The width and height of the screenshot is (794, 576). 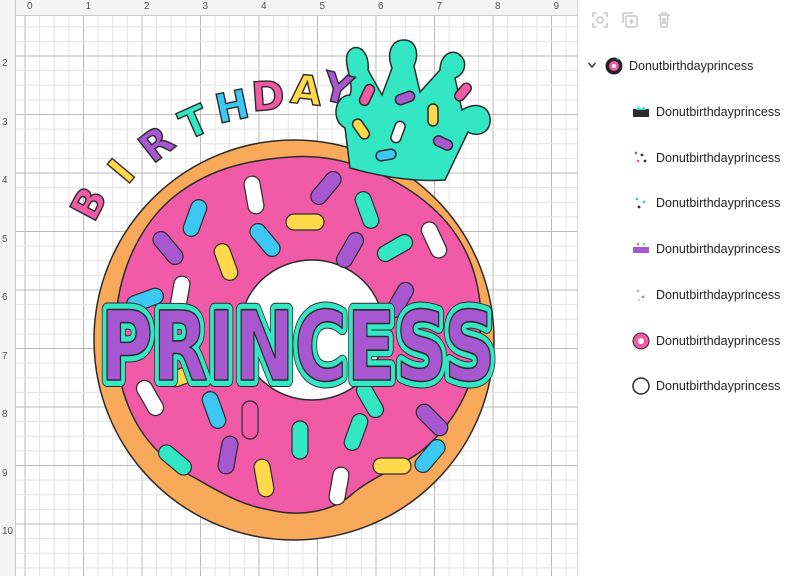 I want to click on birthday-letter: B, so click(x=89, y=204).